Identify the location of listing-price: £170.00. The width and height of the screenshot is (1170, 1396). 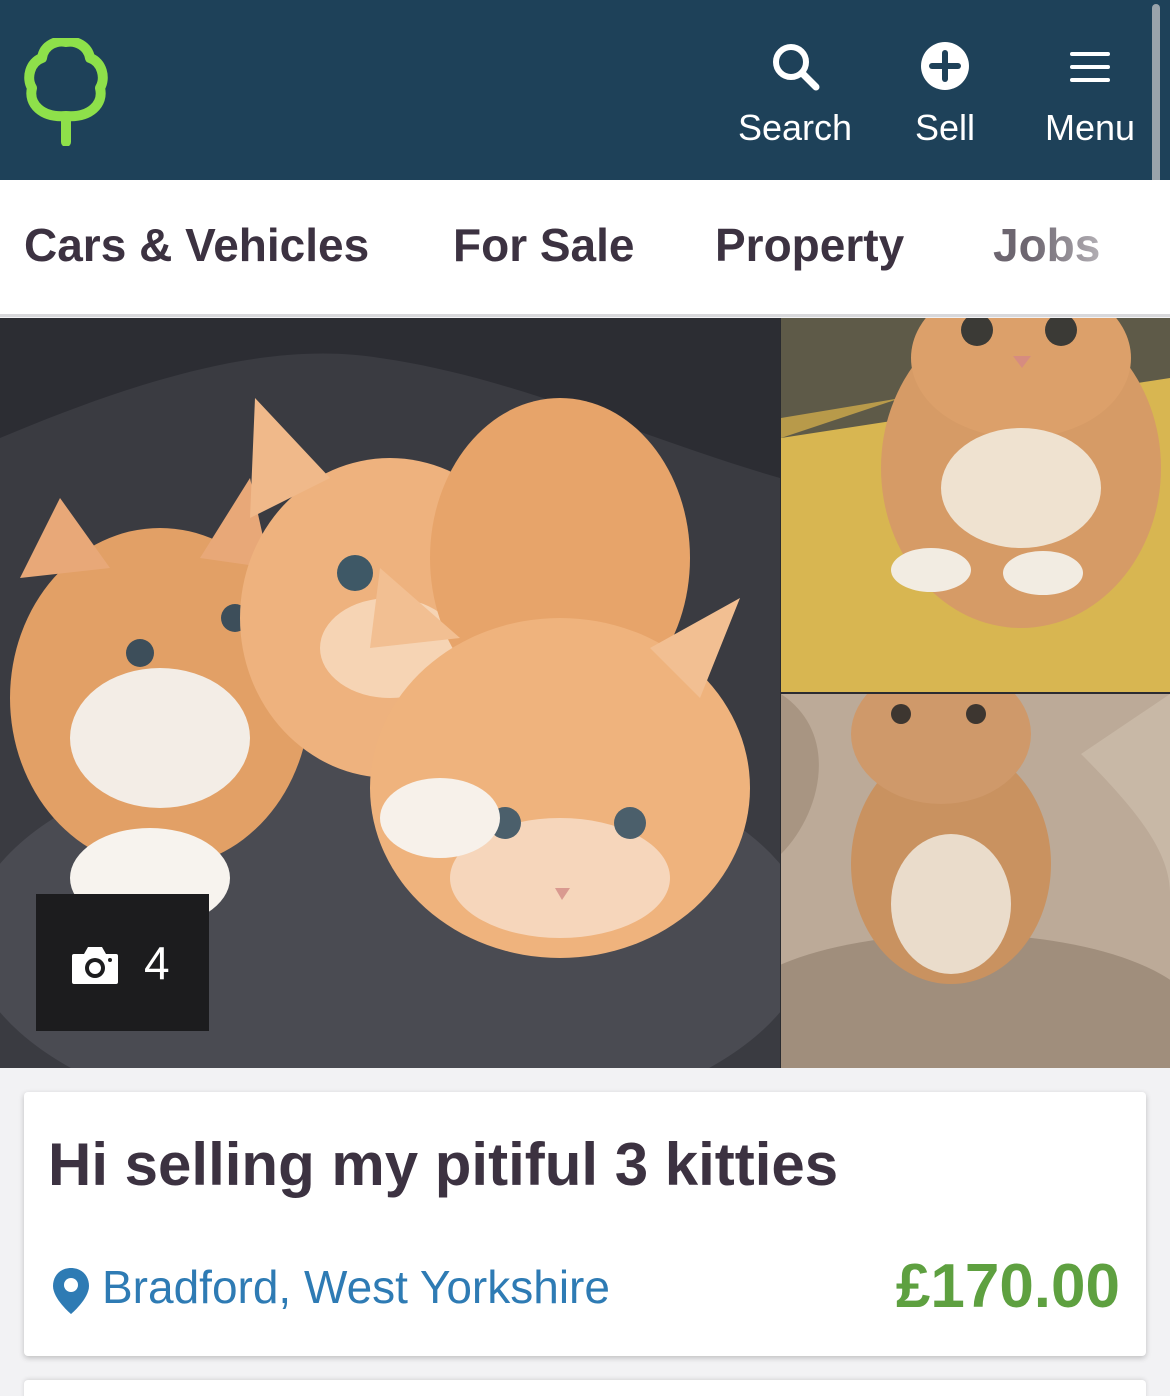
(1007, 1286).